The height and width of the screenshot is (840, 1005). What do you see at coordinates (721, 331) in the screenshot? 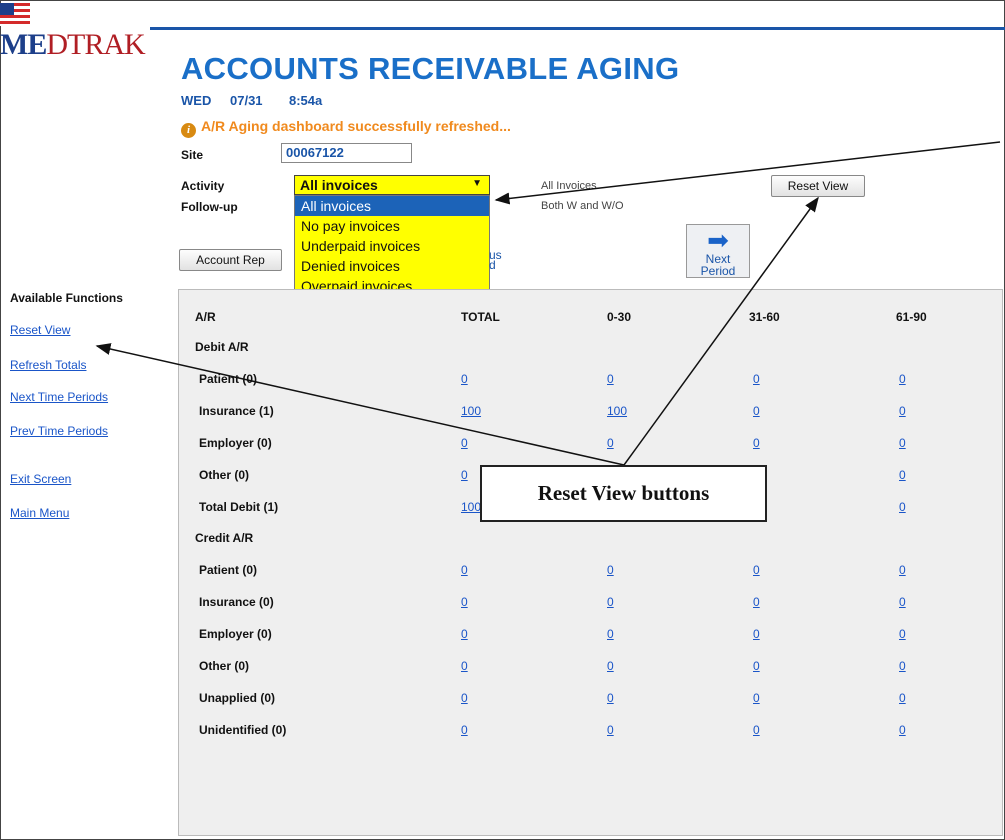
I see `arrow-to-reset-button` at bounding box center [721, 331].